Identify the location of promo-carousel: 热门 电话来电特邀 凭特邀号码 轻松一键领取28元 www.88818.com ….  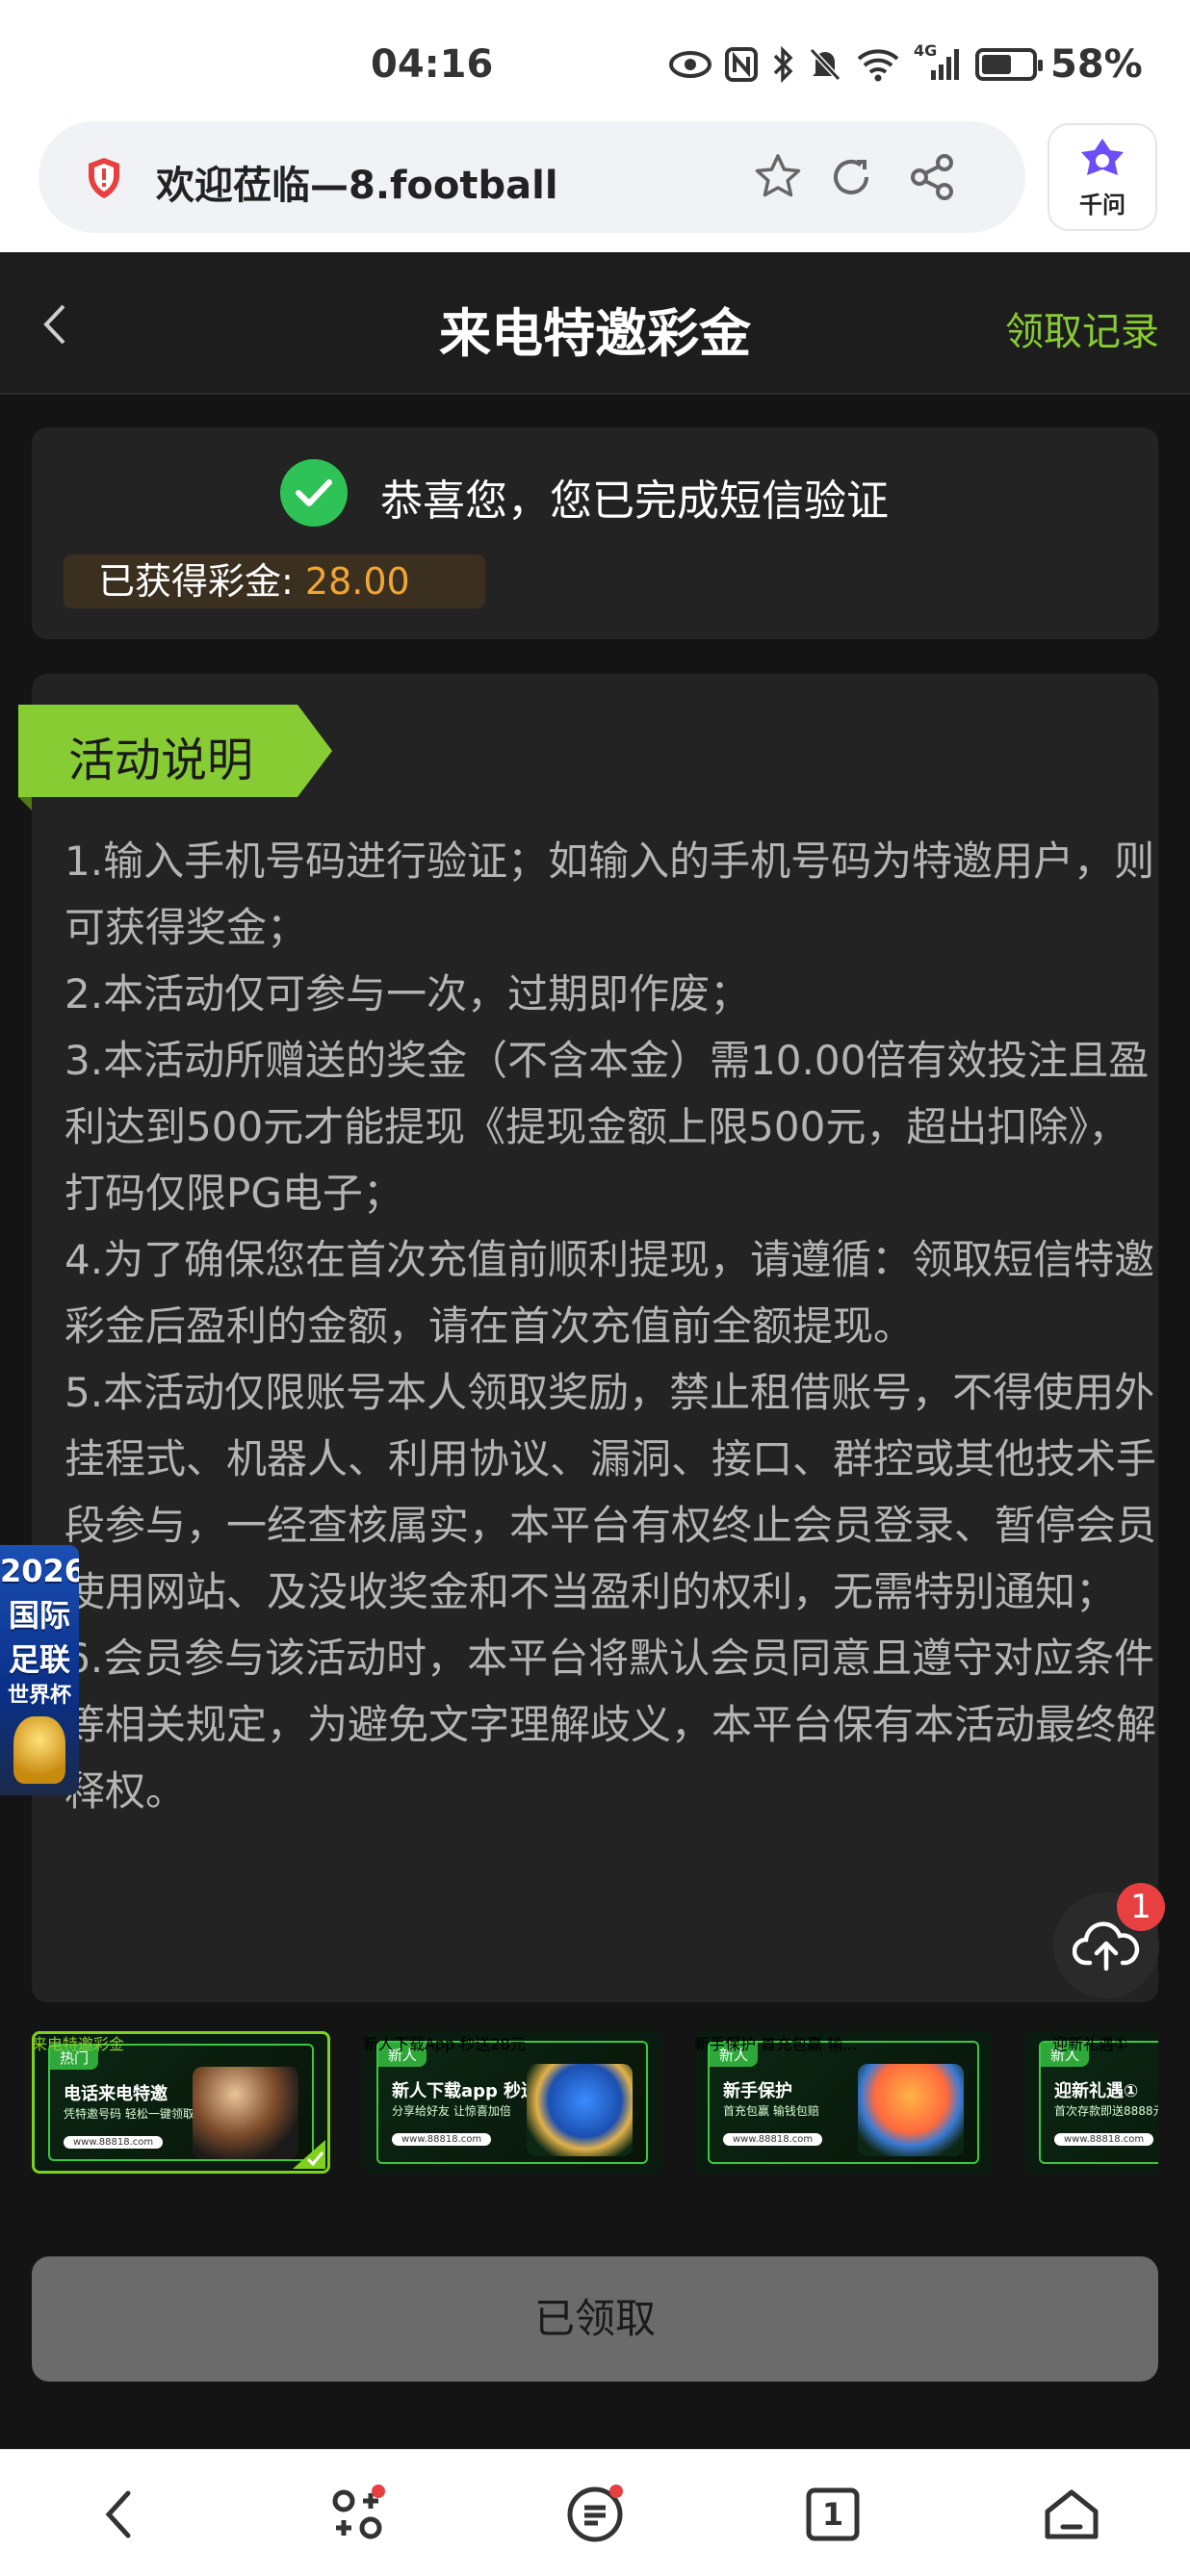
(595, 2132).